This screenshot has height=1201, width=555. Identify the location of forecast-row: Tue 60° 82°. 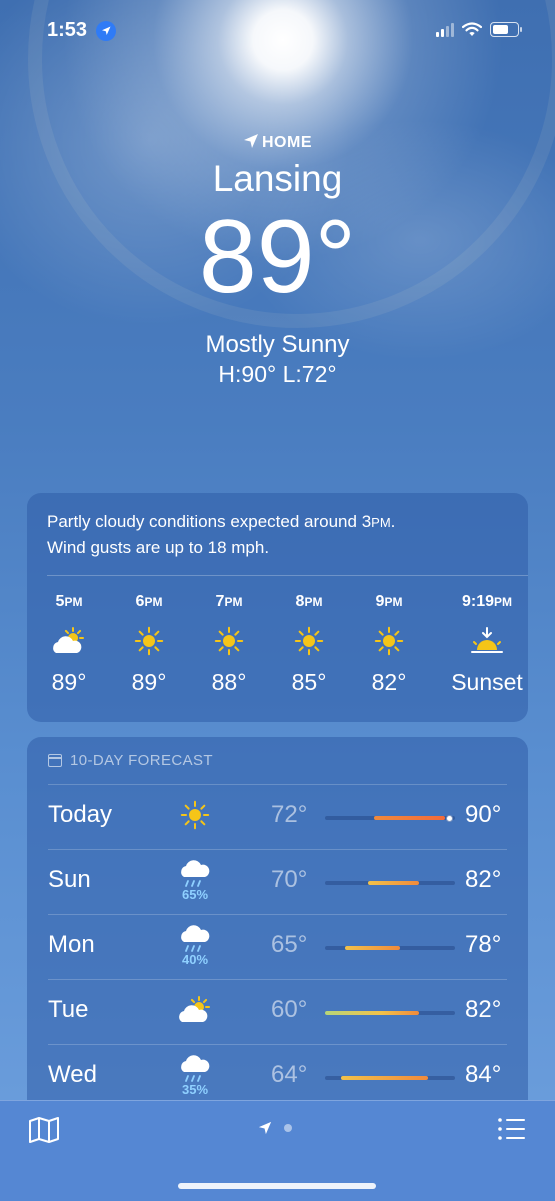
(277, 1011).